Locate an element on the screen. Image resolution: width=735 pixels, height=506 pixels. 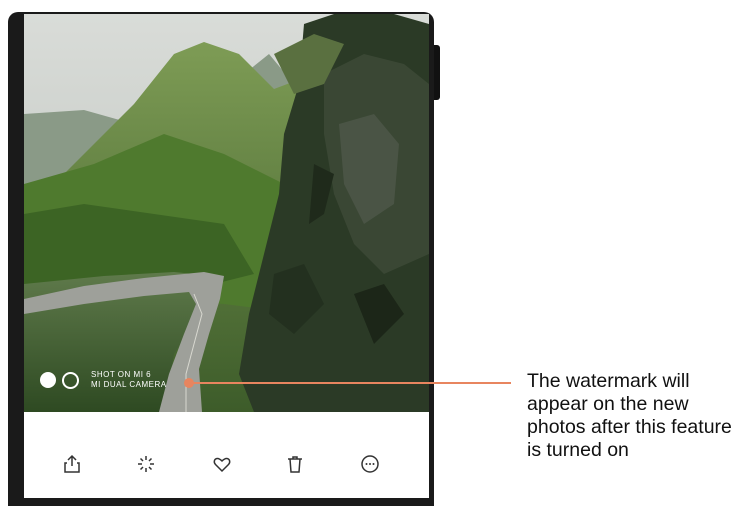
watermark-text: SHOT ON MI 6 MI DUAL CAMERA is located at coordinates (129, 380).